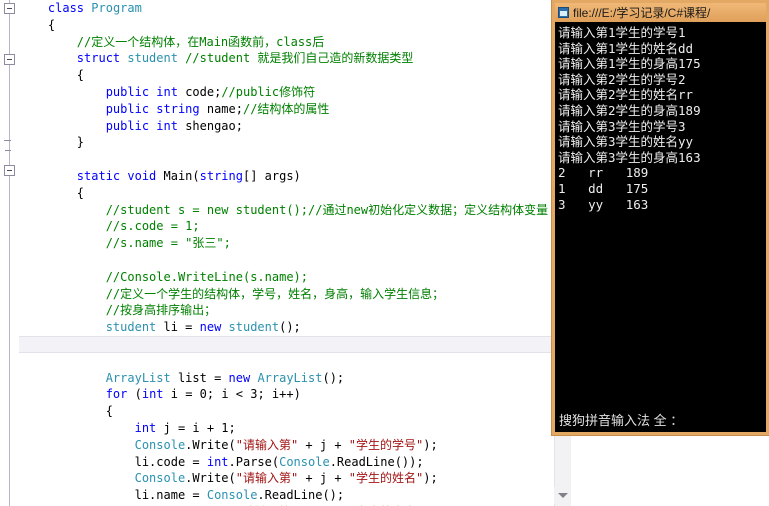  What do you see at coordinates (626, 95) in the screenshot?
I see `console-output-line: 请输入第2学生的姓名rr` at bounding box center [626, 95].